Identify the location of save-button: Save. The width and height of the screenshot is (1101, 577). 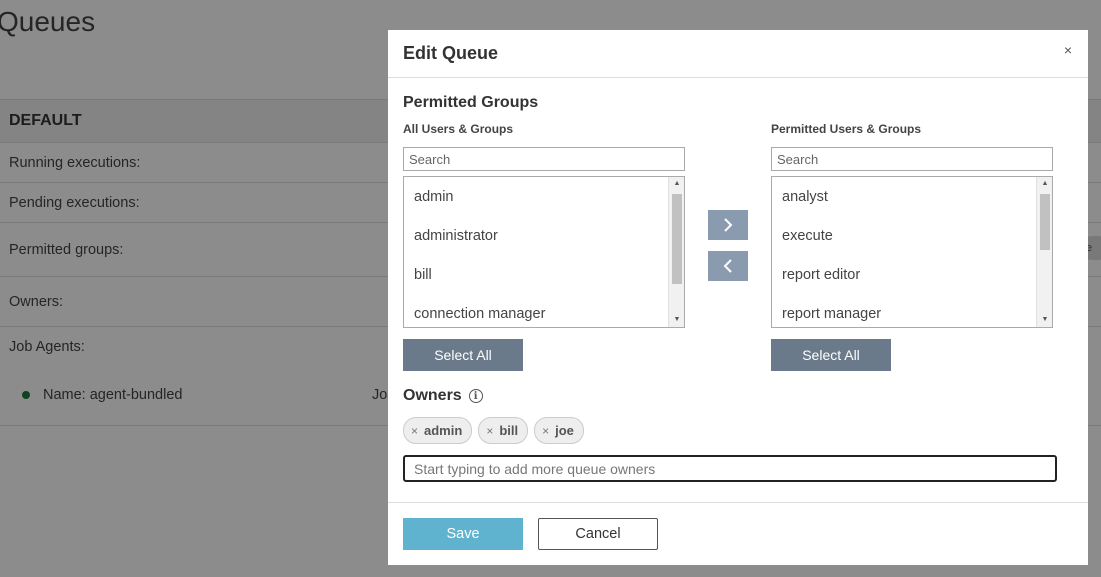
(463, 534).